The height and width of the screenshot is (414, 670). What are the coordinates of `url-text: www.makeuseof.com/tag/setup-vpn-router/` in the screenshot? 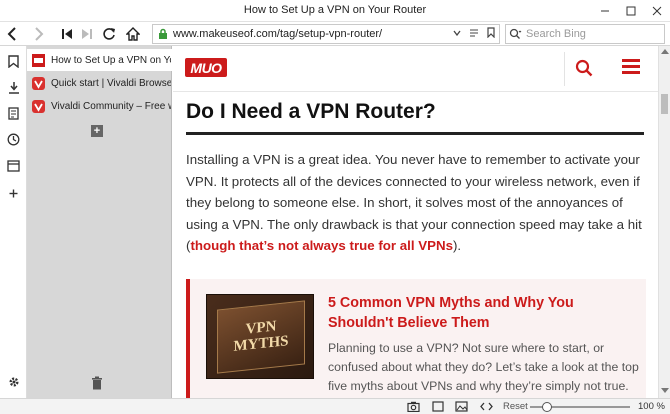 It's located at (278, 34).